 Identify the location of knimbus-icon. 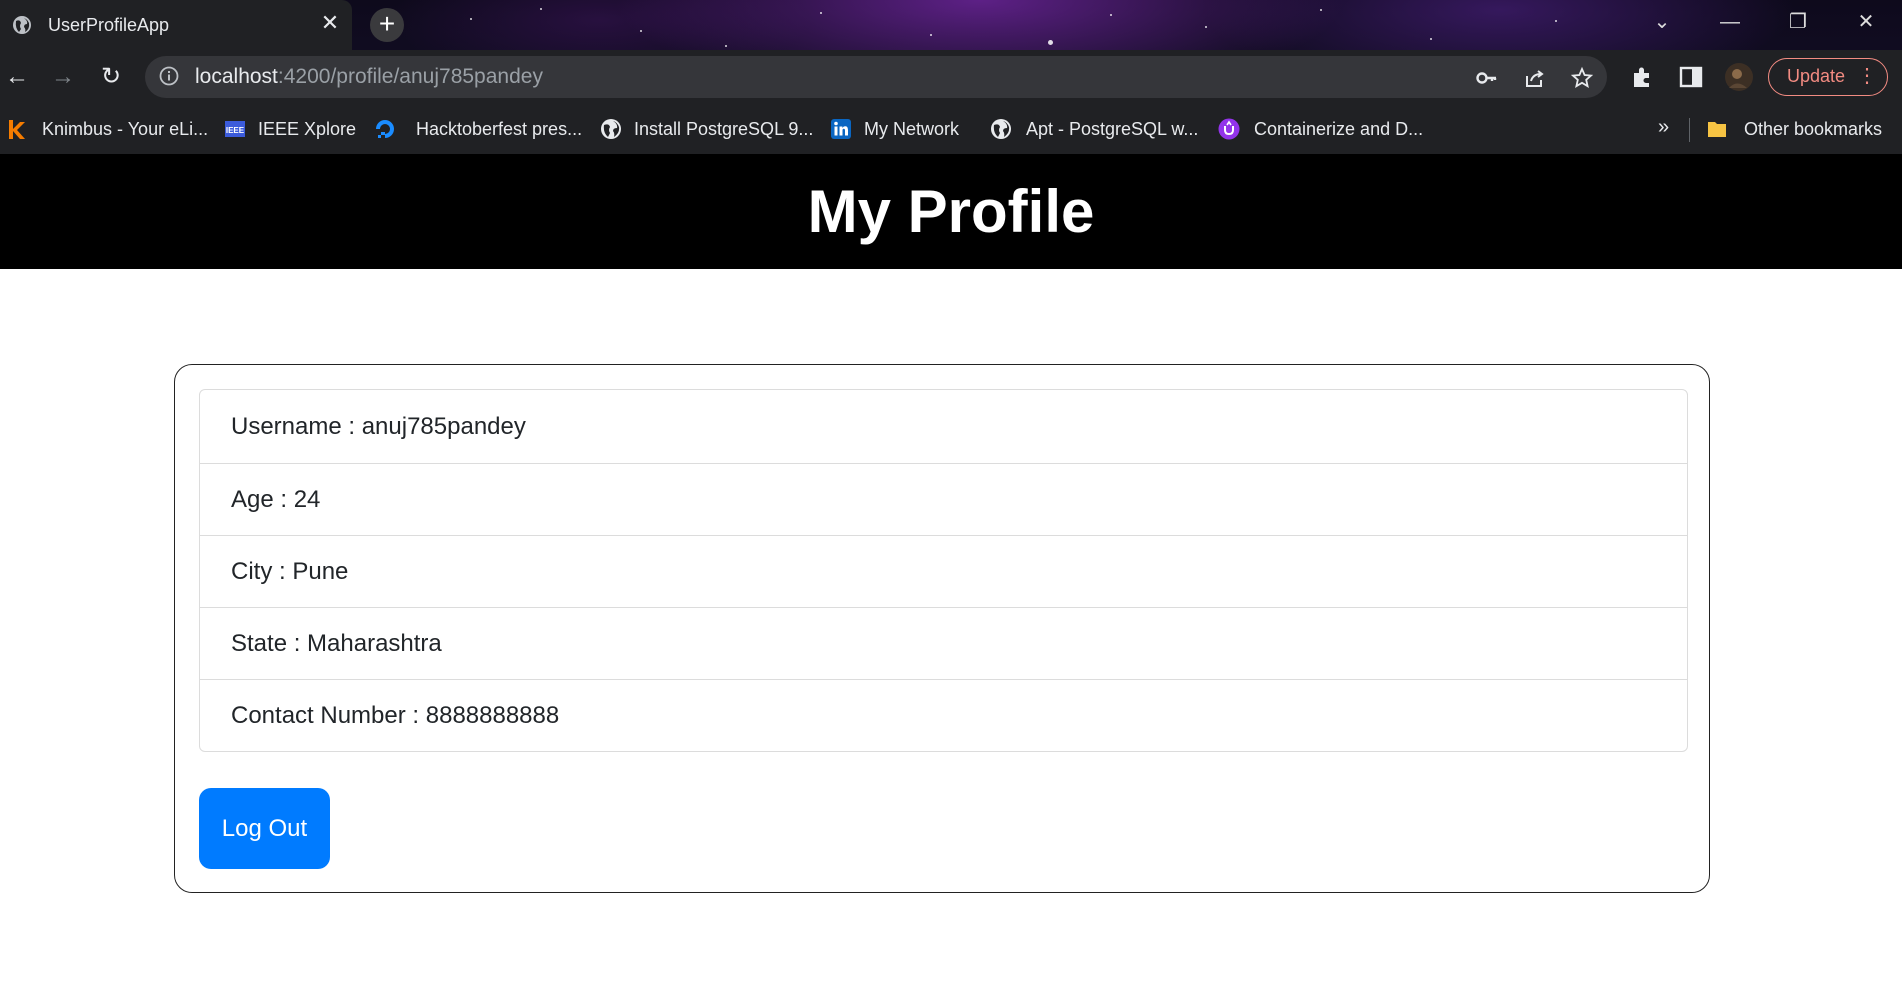
(17, 129).